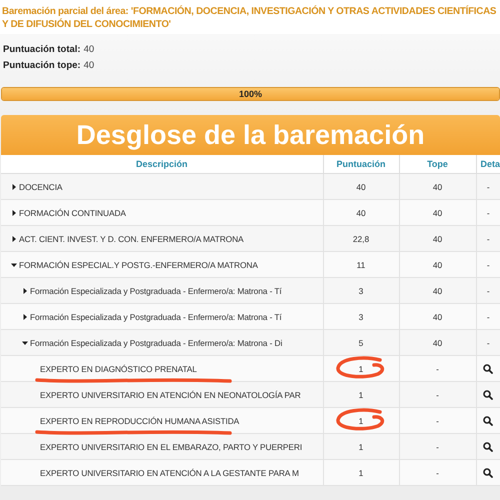 The width and height of the screenshot is (500, 500). I want to click on score-label: Puntuación total:, so click(42, 49).